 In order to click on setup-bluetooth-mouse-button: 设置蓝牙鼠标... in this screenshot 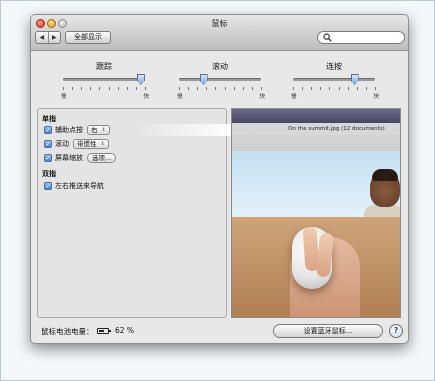, I will do `click(328, 331)`.